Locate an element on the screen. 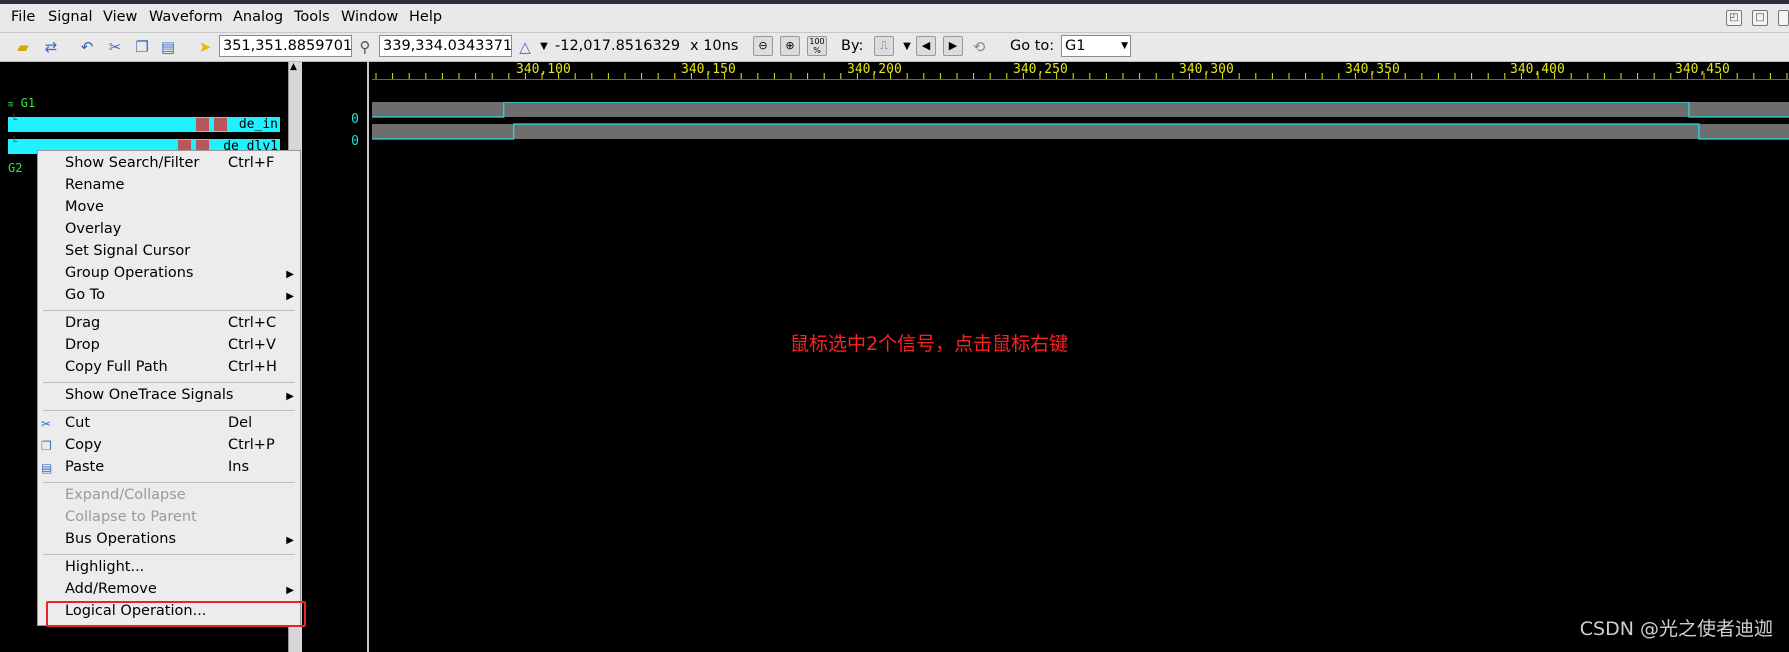  menu-item-rename: Rename is located at coordinates (94, 185).